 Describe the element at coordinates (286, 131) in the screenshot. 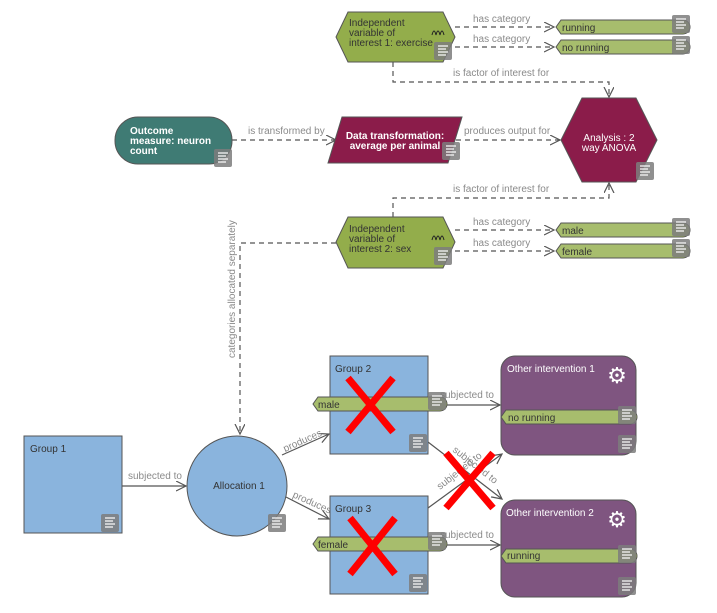

I see `edge-label: is transformed by` at that location.